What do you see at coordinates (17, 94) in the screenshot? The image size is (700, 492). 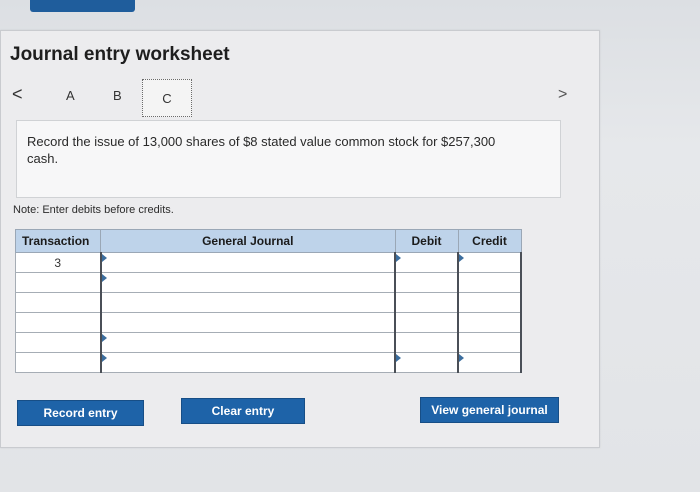 I see `prev-arrow-icon: <` at bounding box center [17, 94].